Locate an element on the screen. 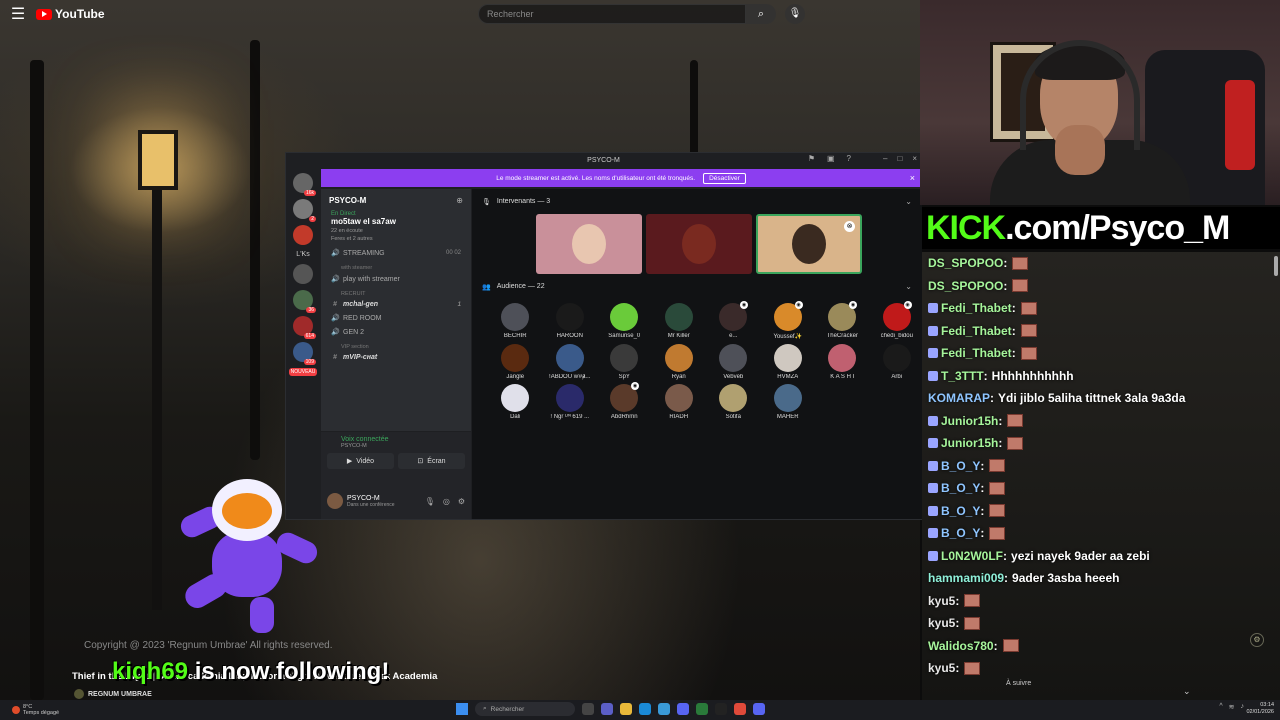 Image resolution: width=1280 pixels, height=720 pixels. audience-header: 👥 Audience — 22 ⌄ is located at coordinates (697, 286).